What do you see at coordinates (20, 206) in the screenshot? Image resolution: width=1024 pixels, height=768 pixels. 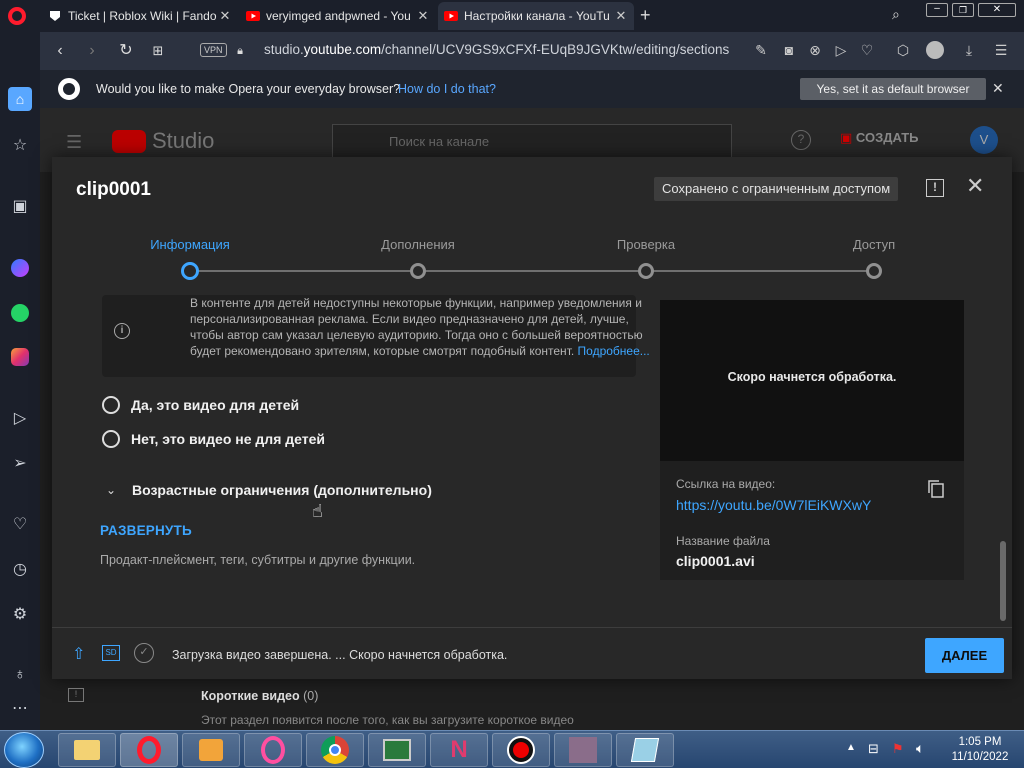 I see `shopping-bag-icon: ▣` at bounding box center [20, 206].